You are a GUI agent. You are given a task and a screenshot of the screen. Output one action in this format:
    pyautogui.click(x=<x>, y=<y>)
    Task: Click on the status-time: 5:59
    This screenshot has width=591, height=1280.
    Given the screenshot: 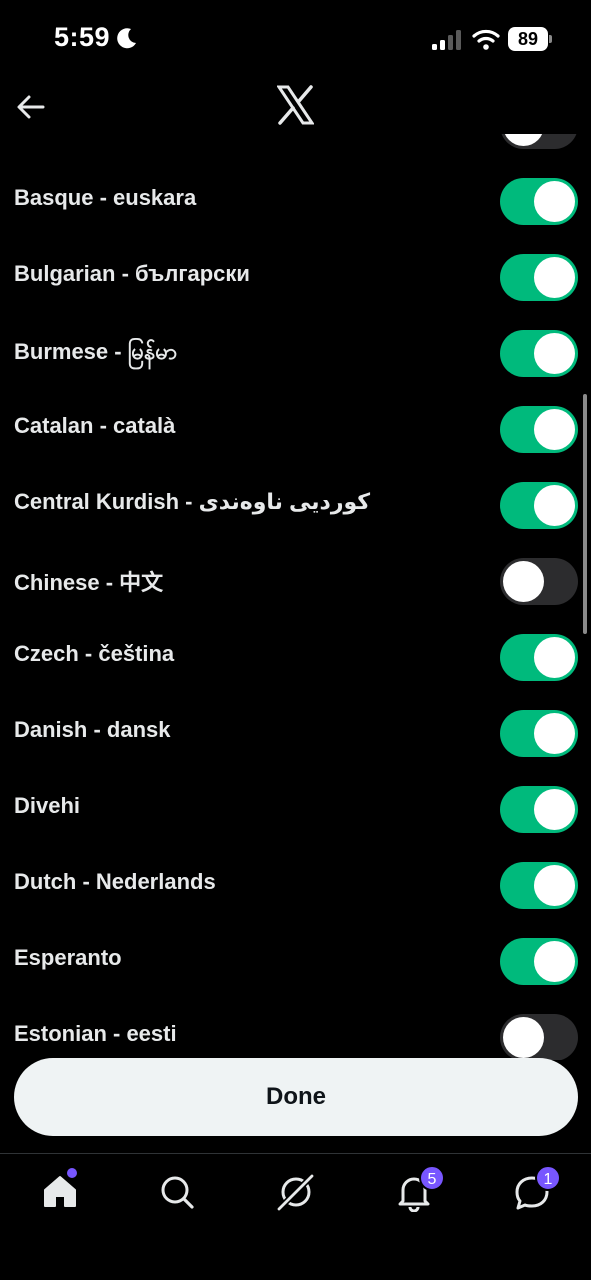 What is the action you would take?
    pyautogui.click(x=82, y=37)
    